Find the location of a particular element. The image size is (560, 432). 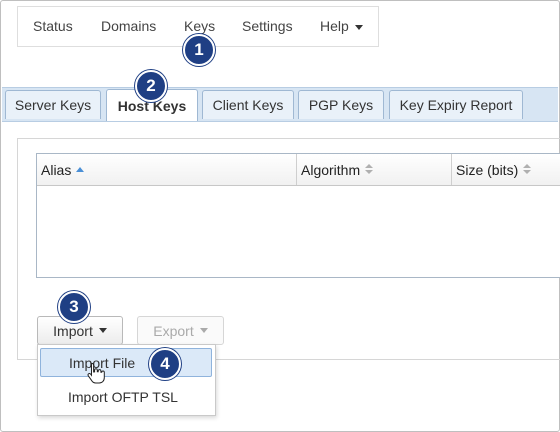

column-header-algorithm: Algorithm is located at coordinates (373, 169).